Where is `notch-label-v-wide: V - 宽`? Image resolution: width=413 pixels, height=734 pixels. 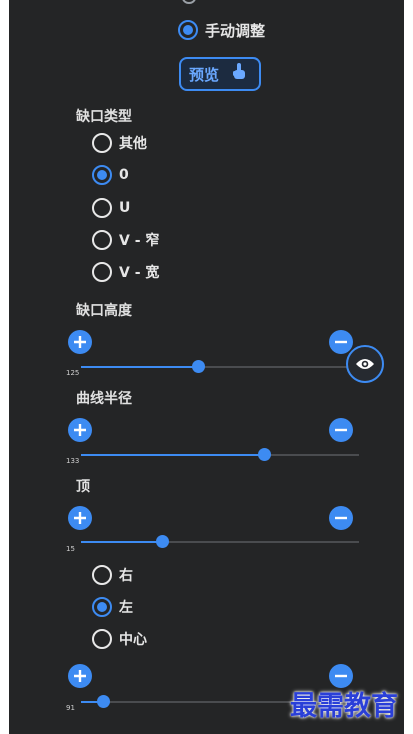 notch-label-v-wide: V - 宽 is located at coordinates (139, 273).